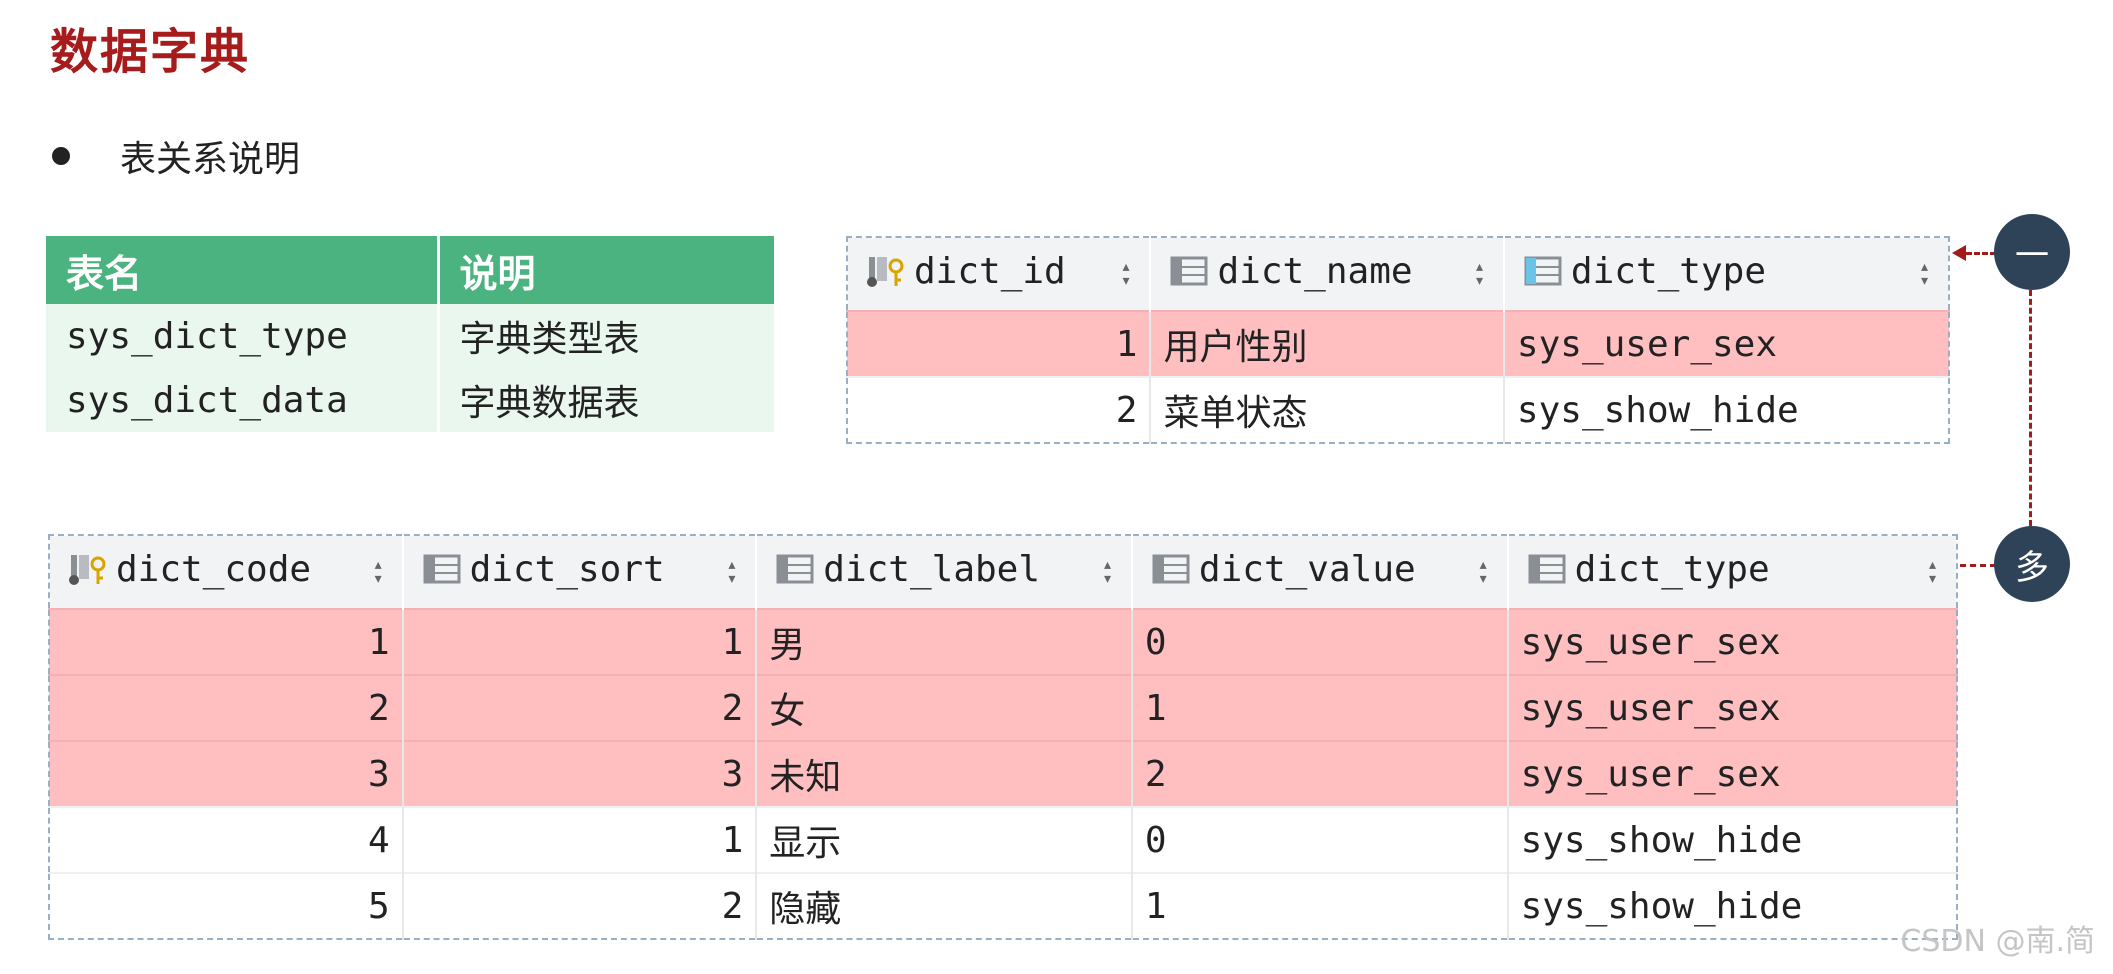  What do you see at coordinates (999, 343) in the screenshot?
I see `cell-dict-id: 1` at bounding box center [999, 343].